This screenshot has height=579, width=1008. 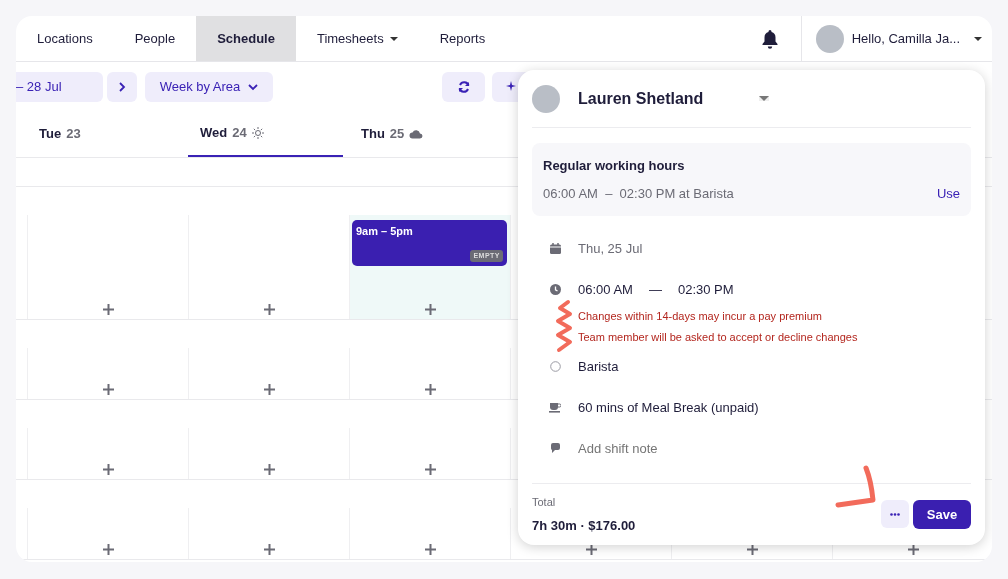 What do you see at coordinates (155, 38) in the screenshot?
I see `nav-tab: People` at bounding box center [155, 38].